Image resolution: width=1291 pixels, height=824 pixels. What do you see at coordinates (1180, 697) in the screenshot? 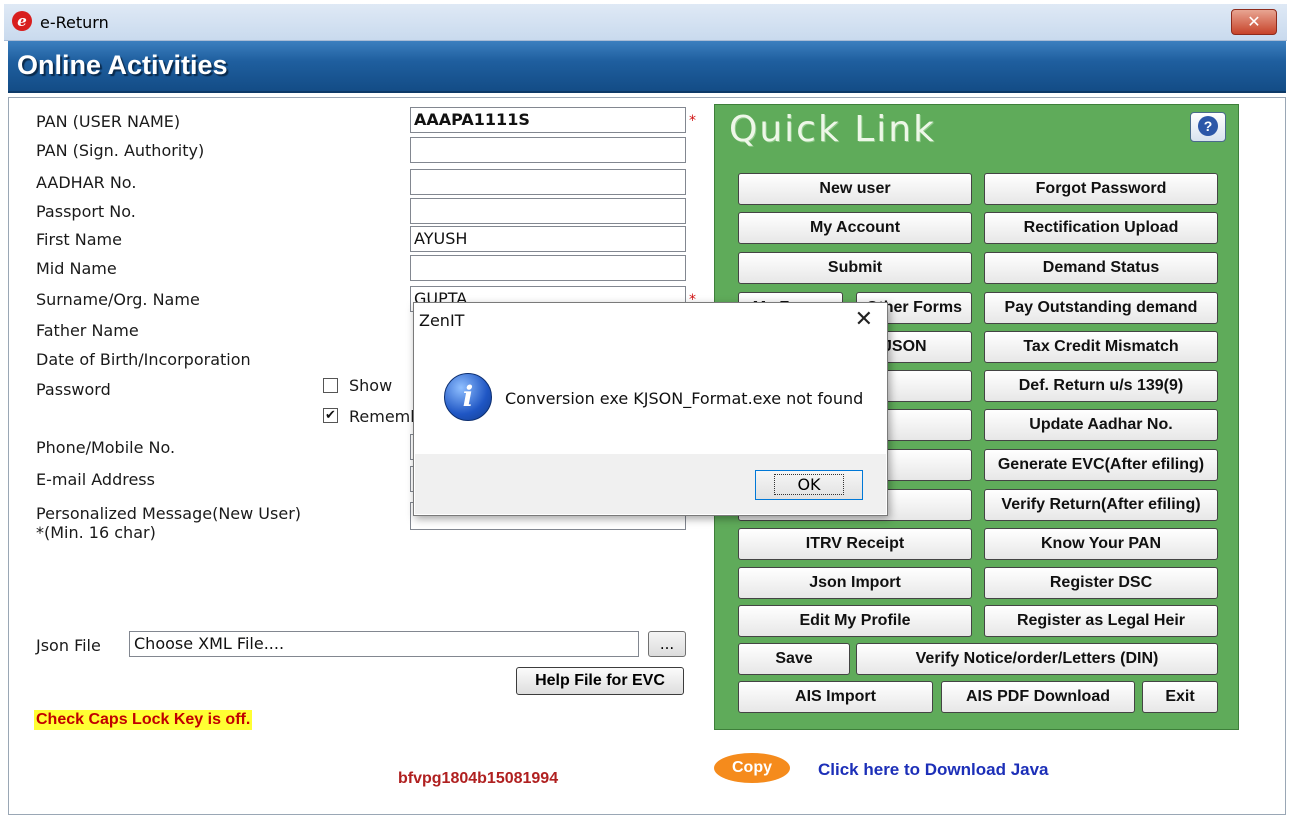
I see `exit-button: Exit` at bounding box center [1180, 697].